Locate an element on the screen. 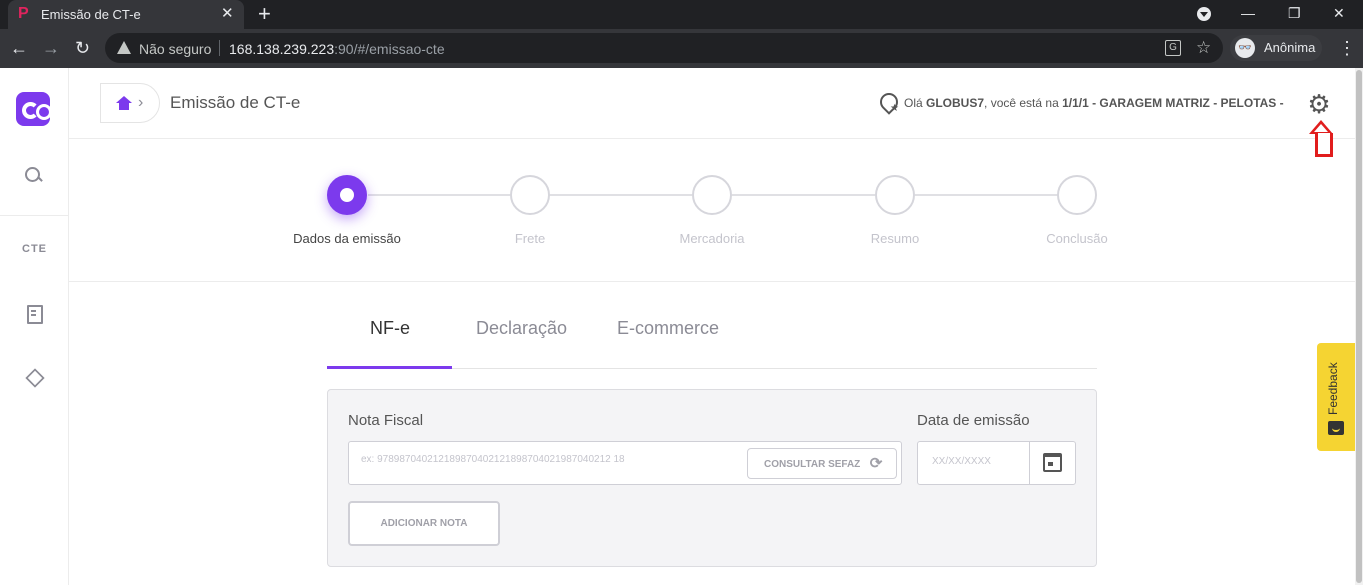 The image size is (1363, 585). data-emissao-label: Data de emissão is located at coordinates (973, 420).